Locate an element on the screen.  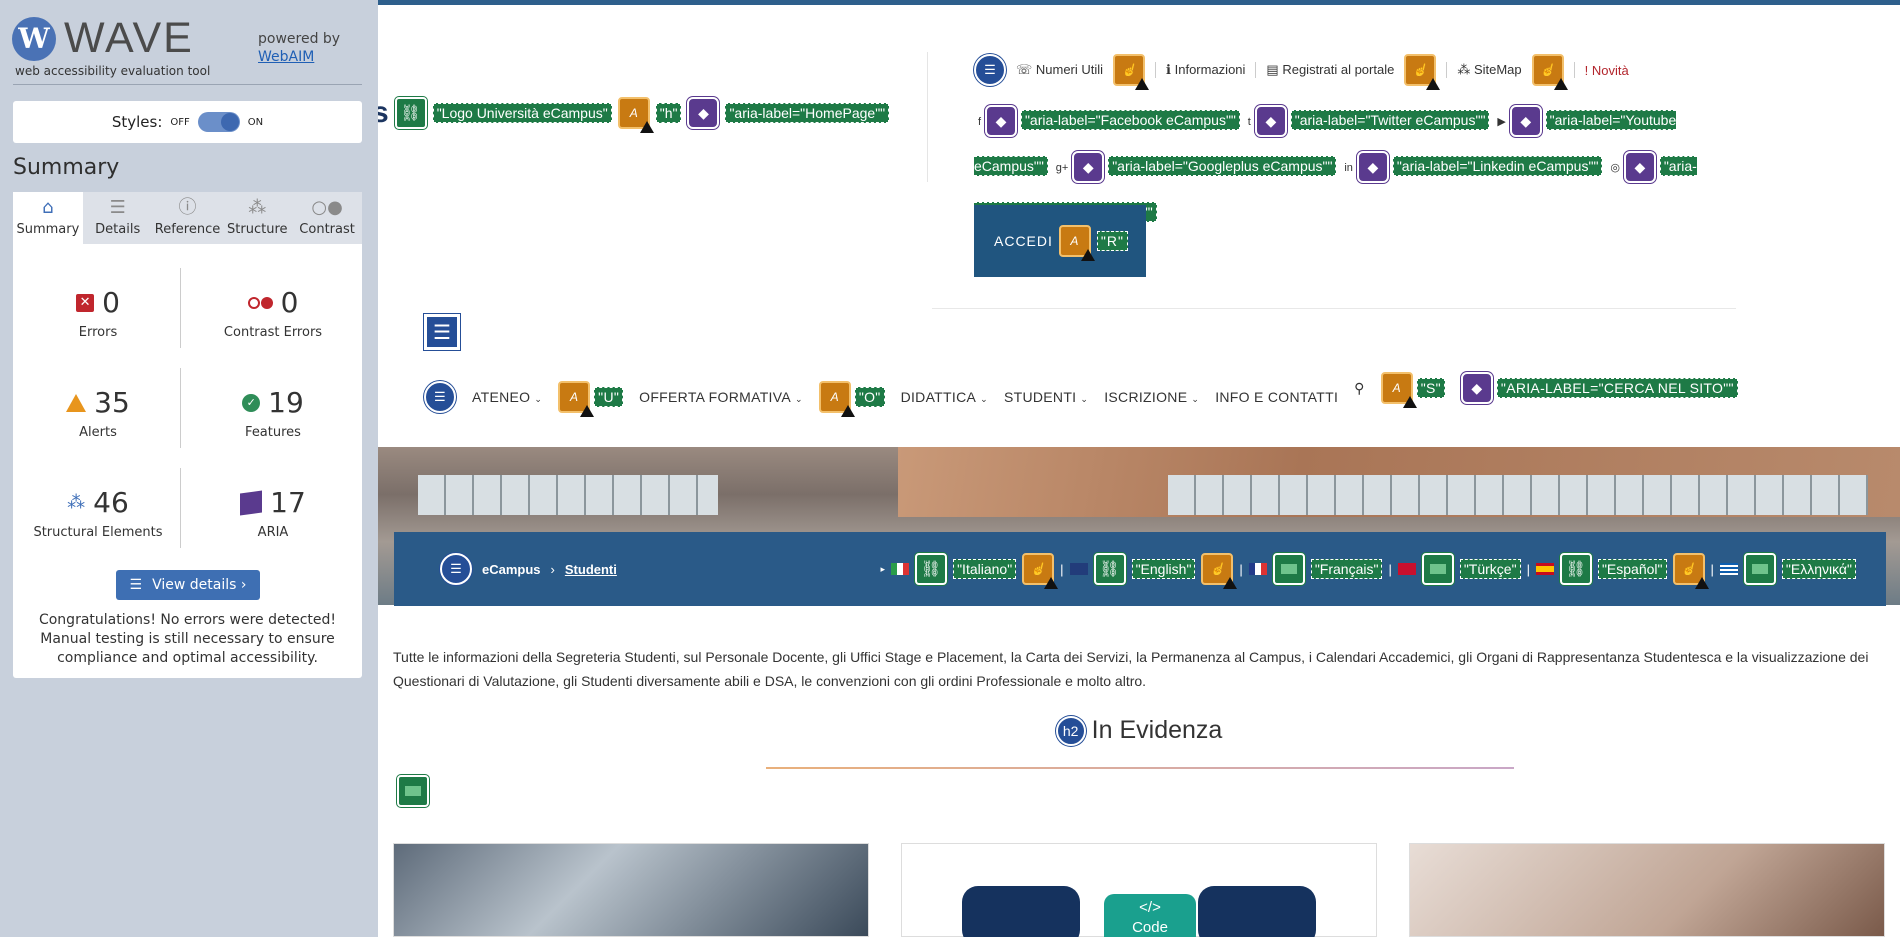
lang-espanol: "Español" is located at coordinates (1632, 569).